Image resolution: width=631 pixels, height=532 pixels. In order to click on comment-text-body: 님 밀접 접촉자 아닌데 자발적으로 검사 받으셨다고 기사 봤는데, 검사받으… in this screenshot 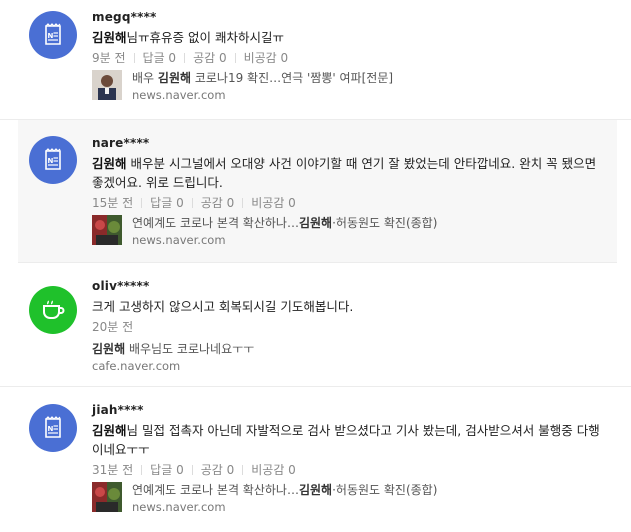, I will do `click(346, 440)`.